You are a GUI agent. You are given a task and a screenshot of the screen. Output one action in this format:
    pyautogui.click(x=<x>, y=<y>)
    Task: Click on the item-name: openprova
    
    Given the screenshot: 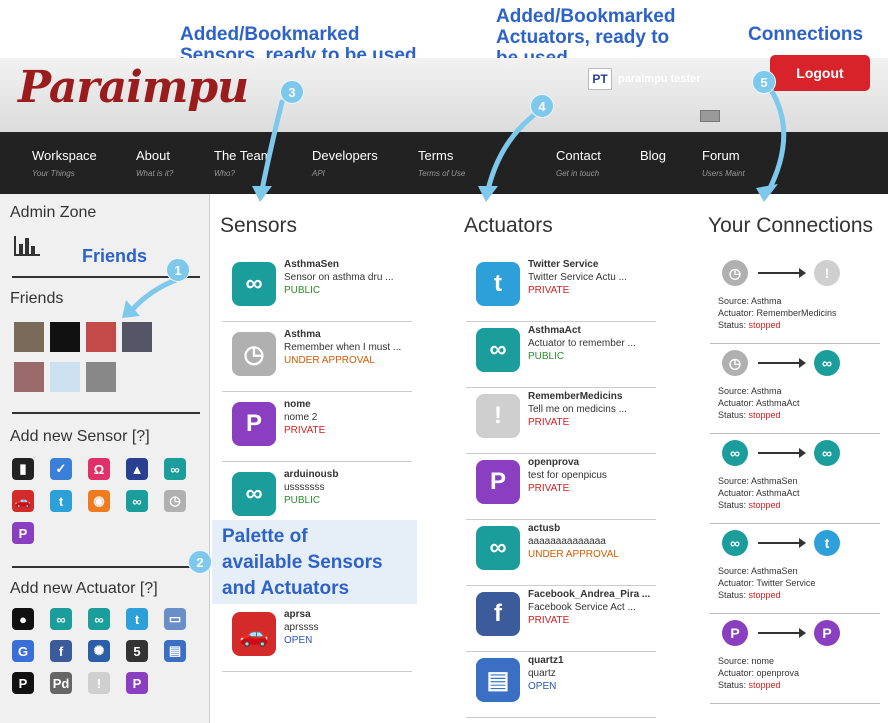 What is the action you would take?
    pyautogui.click(x=553, y=462)
    